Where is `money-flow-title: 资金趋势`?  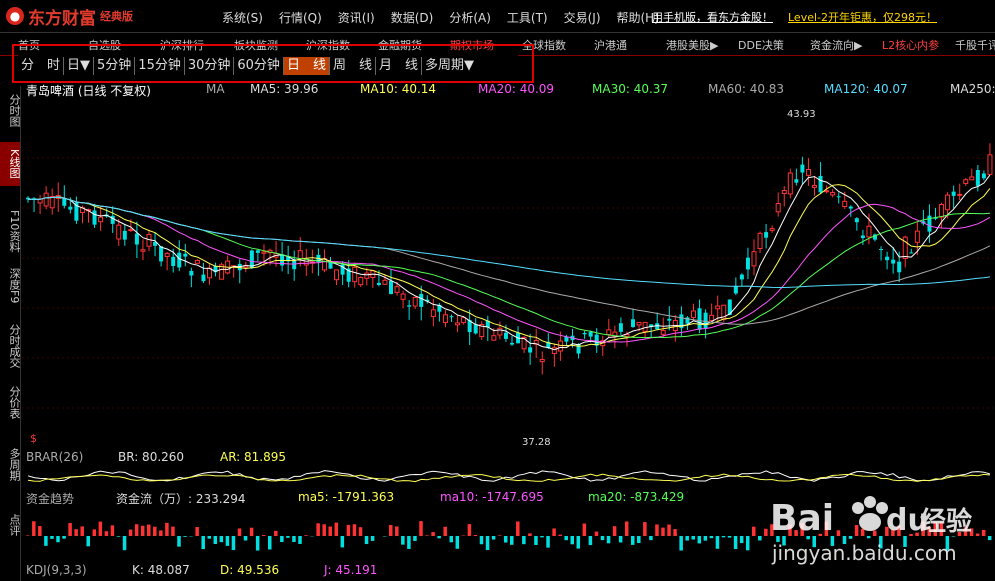
money-flow-title: 资金趋势 is located at coordinates (50, 498).